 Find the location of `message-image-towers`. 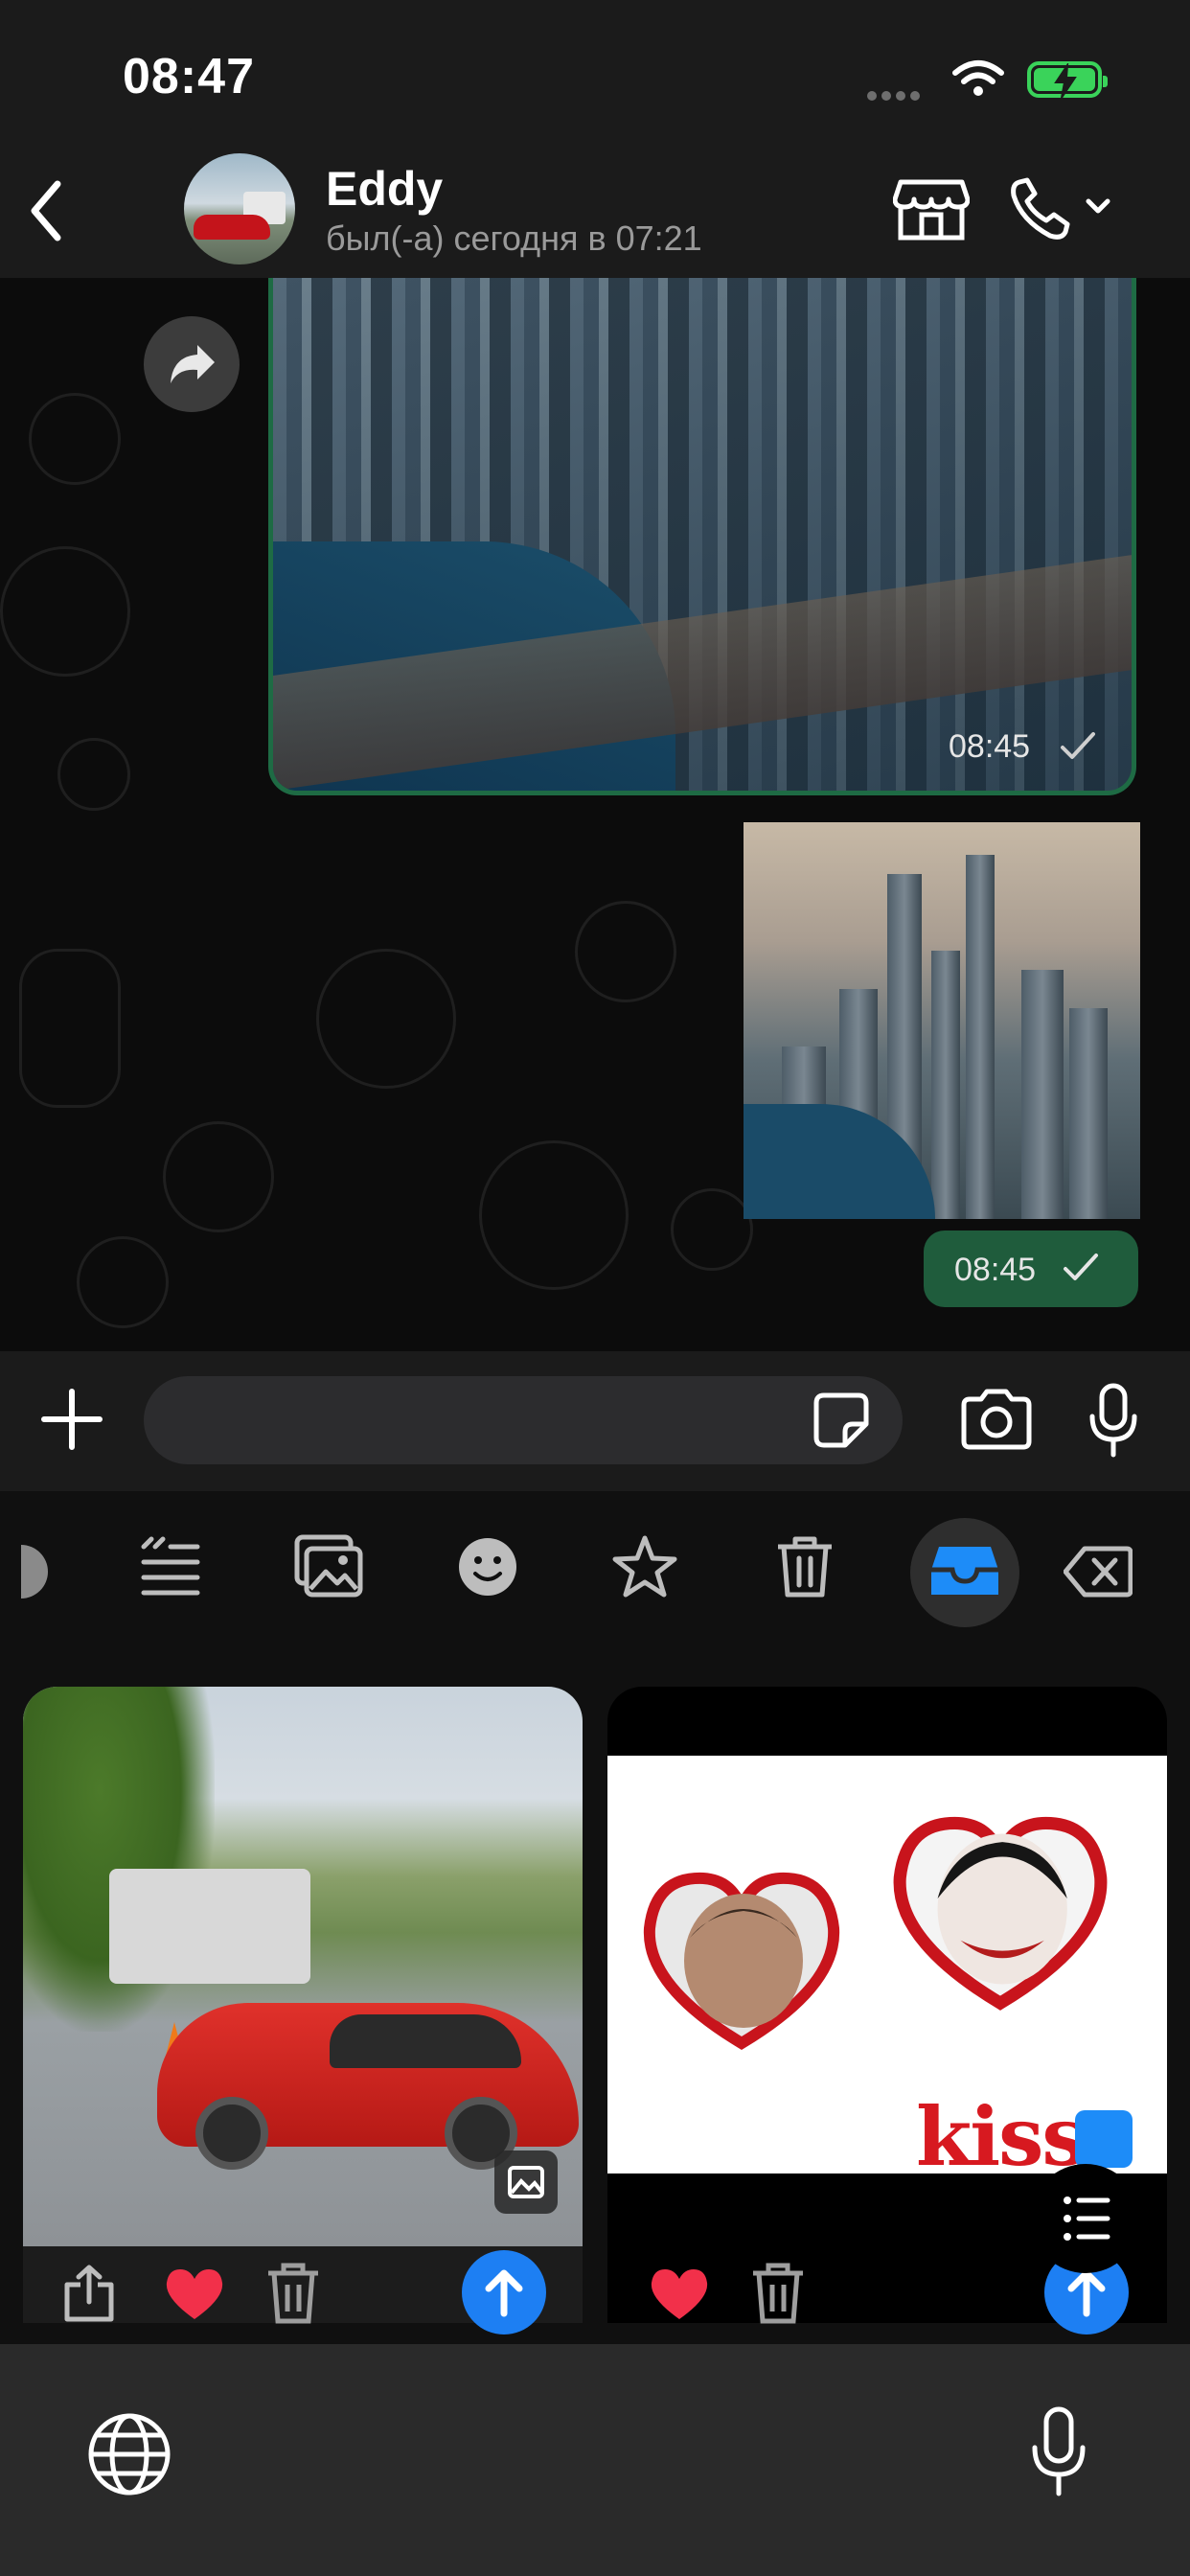

message-image-towers is located at coordinates (942, 1020).